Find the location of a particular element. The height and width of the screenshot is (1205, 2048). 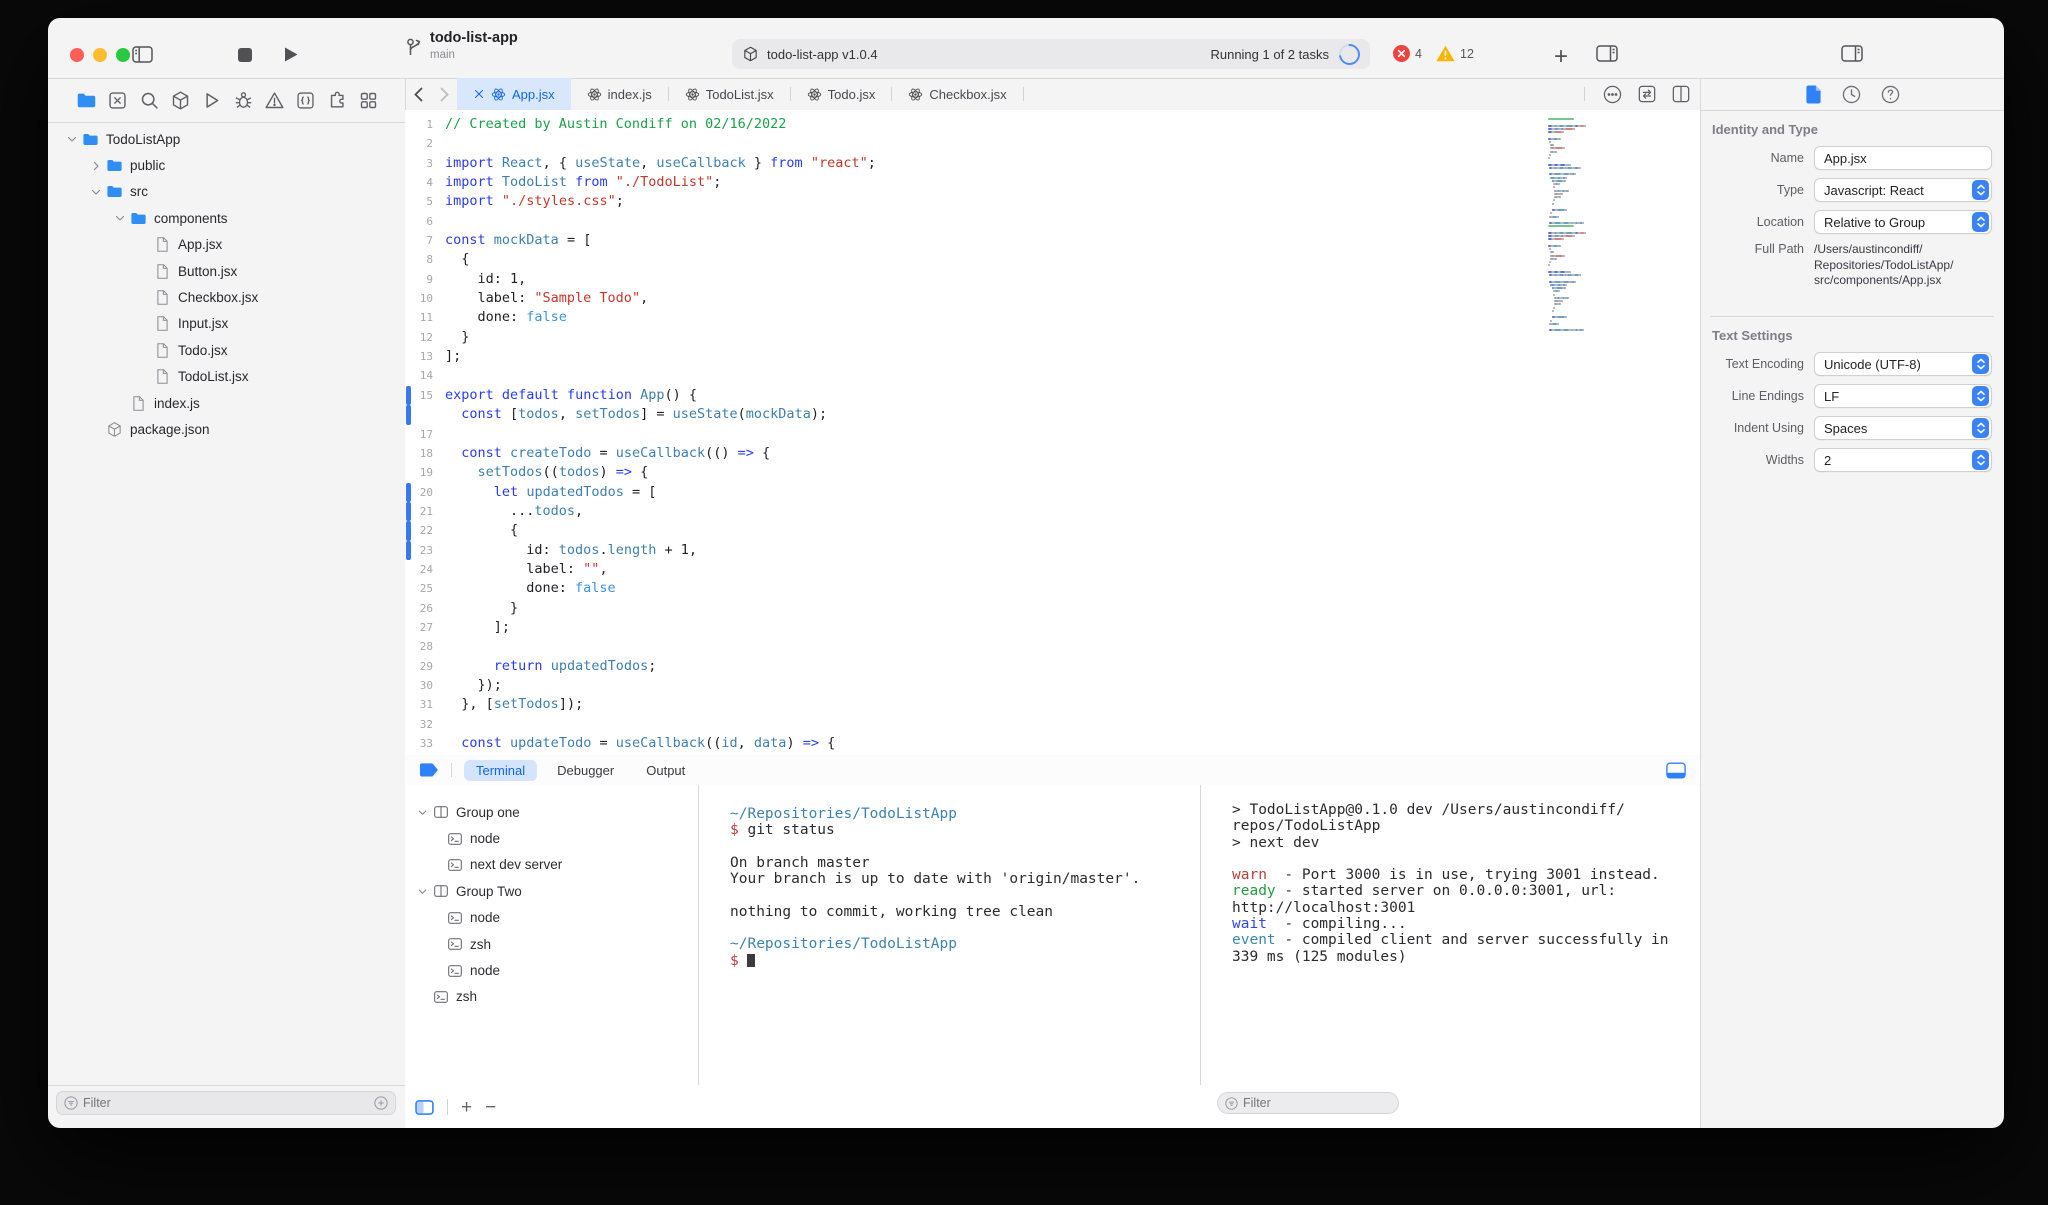

code-line: 21 ...todos, is located at coordinates (1052, 511).